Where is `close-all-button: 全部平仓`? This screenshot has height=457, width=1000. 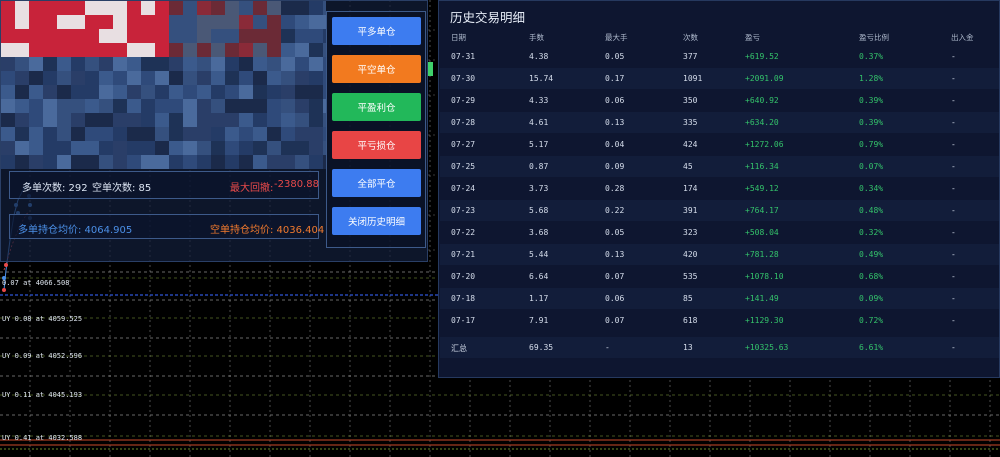
close-all-button: 全部平仓 is located at coordinates (376, 183).